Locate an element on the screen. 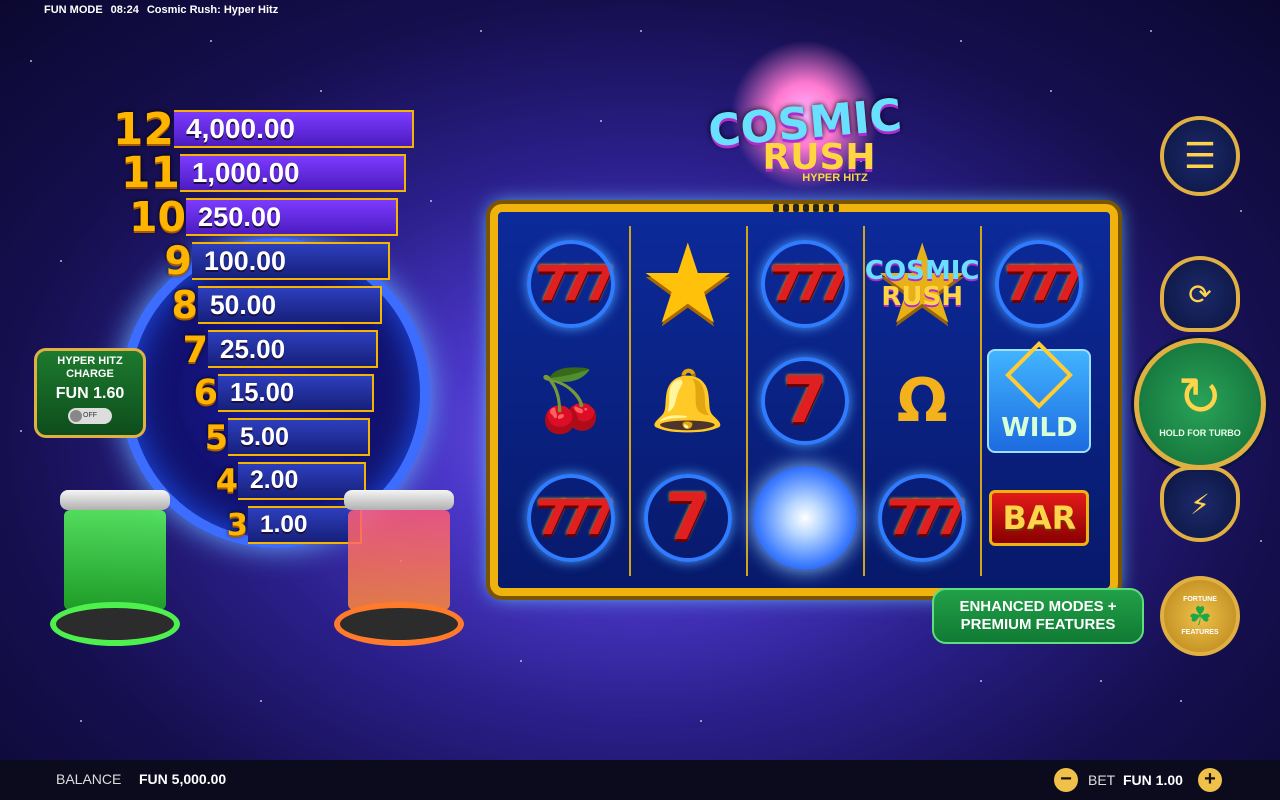 Image resolution: width=1280 pixels, height=800 pixels. charge-toggle: OFF is located at coordinates (90, 416).